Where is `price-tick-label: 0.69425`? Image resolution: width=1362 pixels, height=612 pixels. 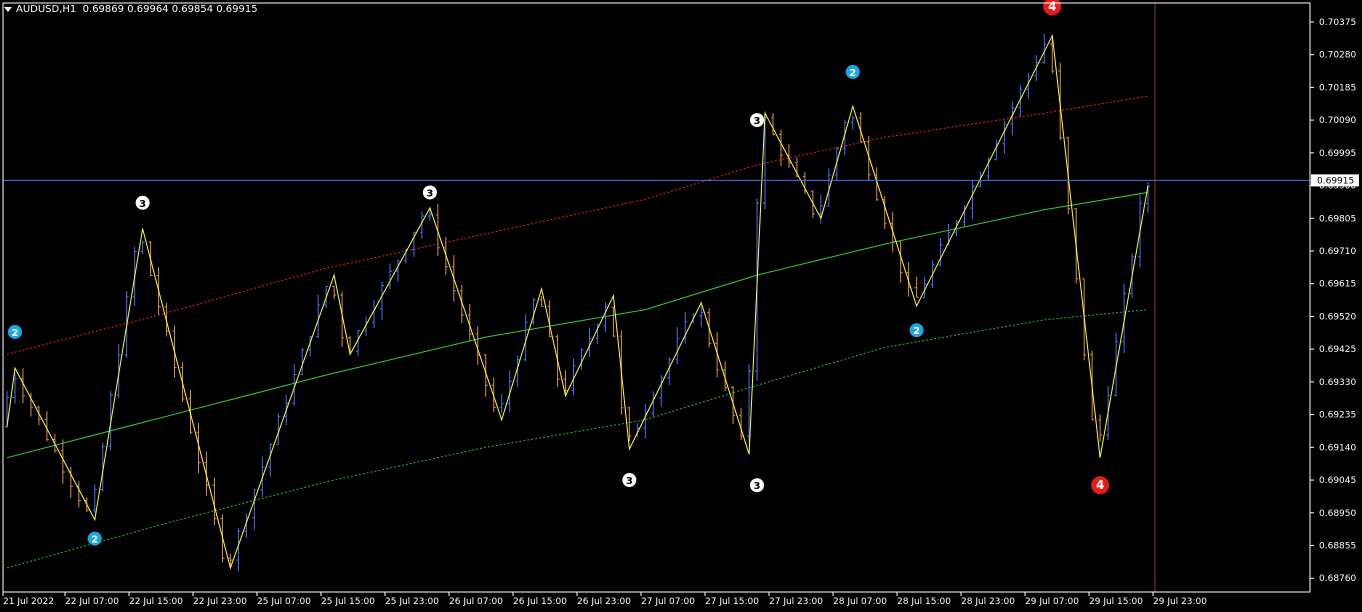 price-tick-label: 0.69425 is located at coordinates (1337, 350).